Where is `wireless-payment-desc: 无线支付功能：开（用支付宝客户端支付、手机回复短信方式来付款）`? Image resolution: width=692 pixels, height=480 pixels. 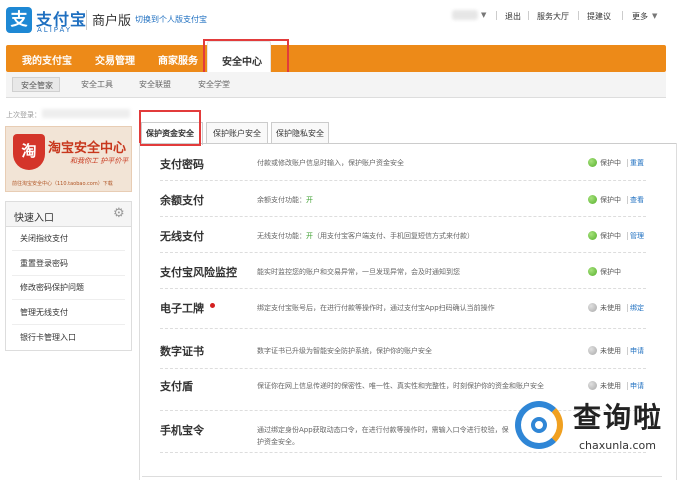 wireless-payment-desc: 无线支付功能：开（用支付宝客户端支付、手机回复短信方式来付款） is located at coordinates (422, 236).